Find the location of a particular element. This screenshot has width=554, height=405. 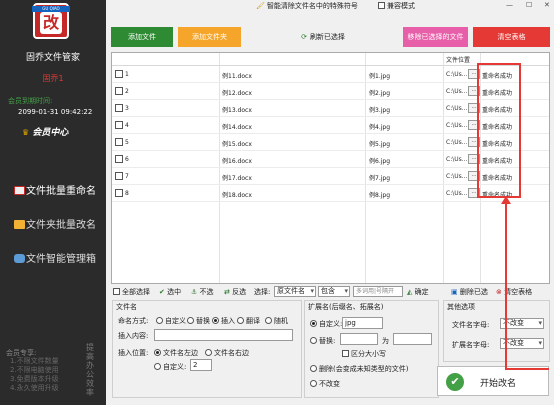

mode-radio-translate: 翻译 is located at coordinates (248, 321).